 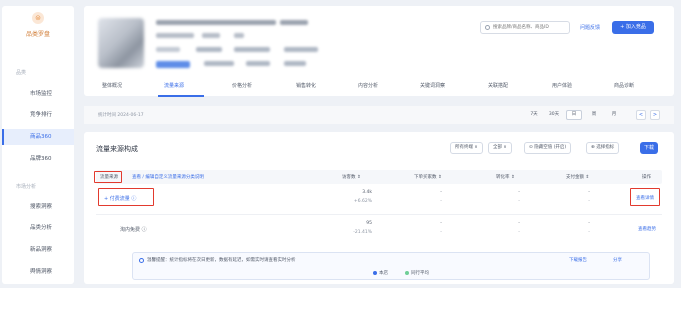 What do you see at coordinates (641, 115) in the screenshot?
I see `prev-date-button: <` at bounding box center [641, 115].